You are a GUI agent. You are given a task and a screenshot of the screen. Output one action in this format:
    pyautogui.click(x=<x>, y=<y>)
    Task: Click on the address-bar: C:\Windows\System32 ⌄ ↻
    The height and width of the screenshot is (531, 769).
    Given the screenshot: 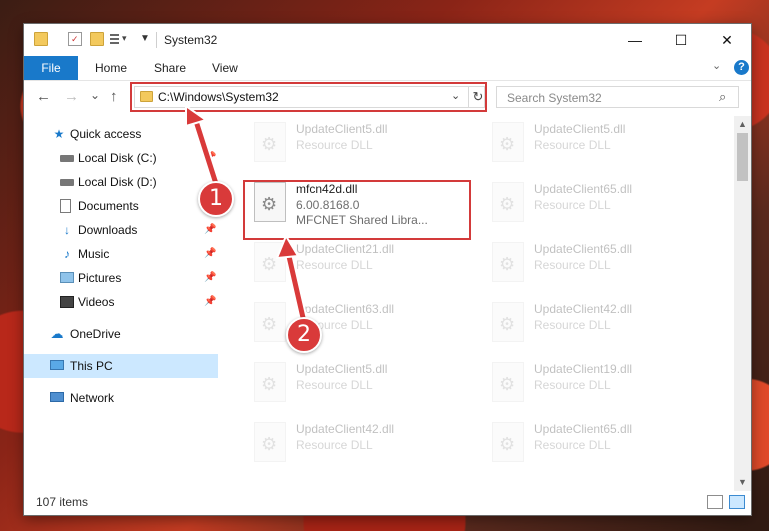 What is the action you would take?
    pyautogui.click(x=309, y=97)
    